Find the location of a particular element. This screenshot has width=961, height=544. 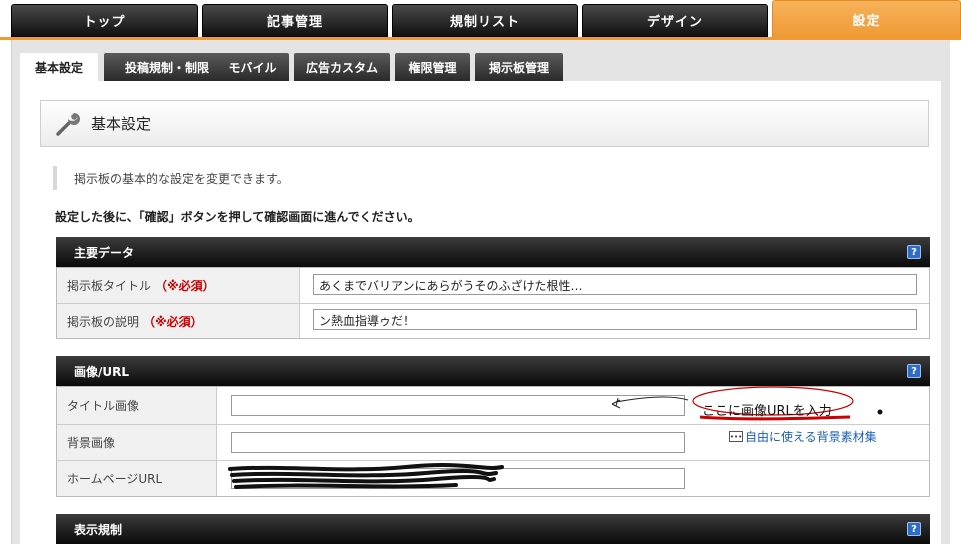

field-label: 掲示板の説明 （※必須） is located at coordinates (178, 321).